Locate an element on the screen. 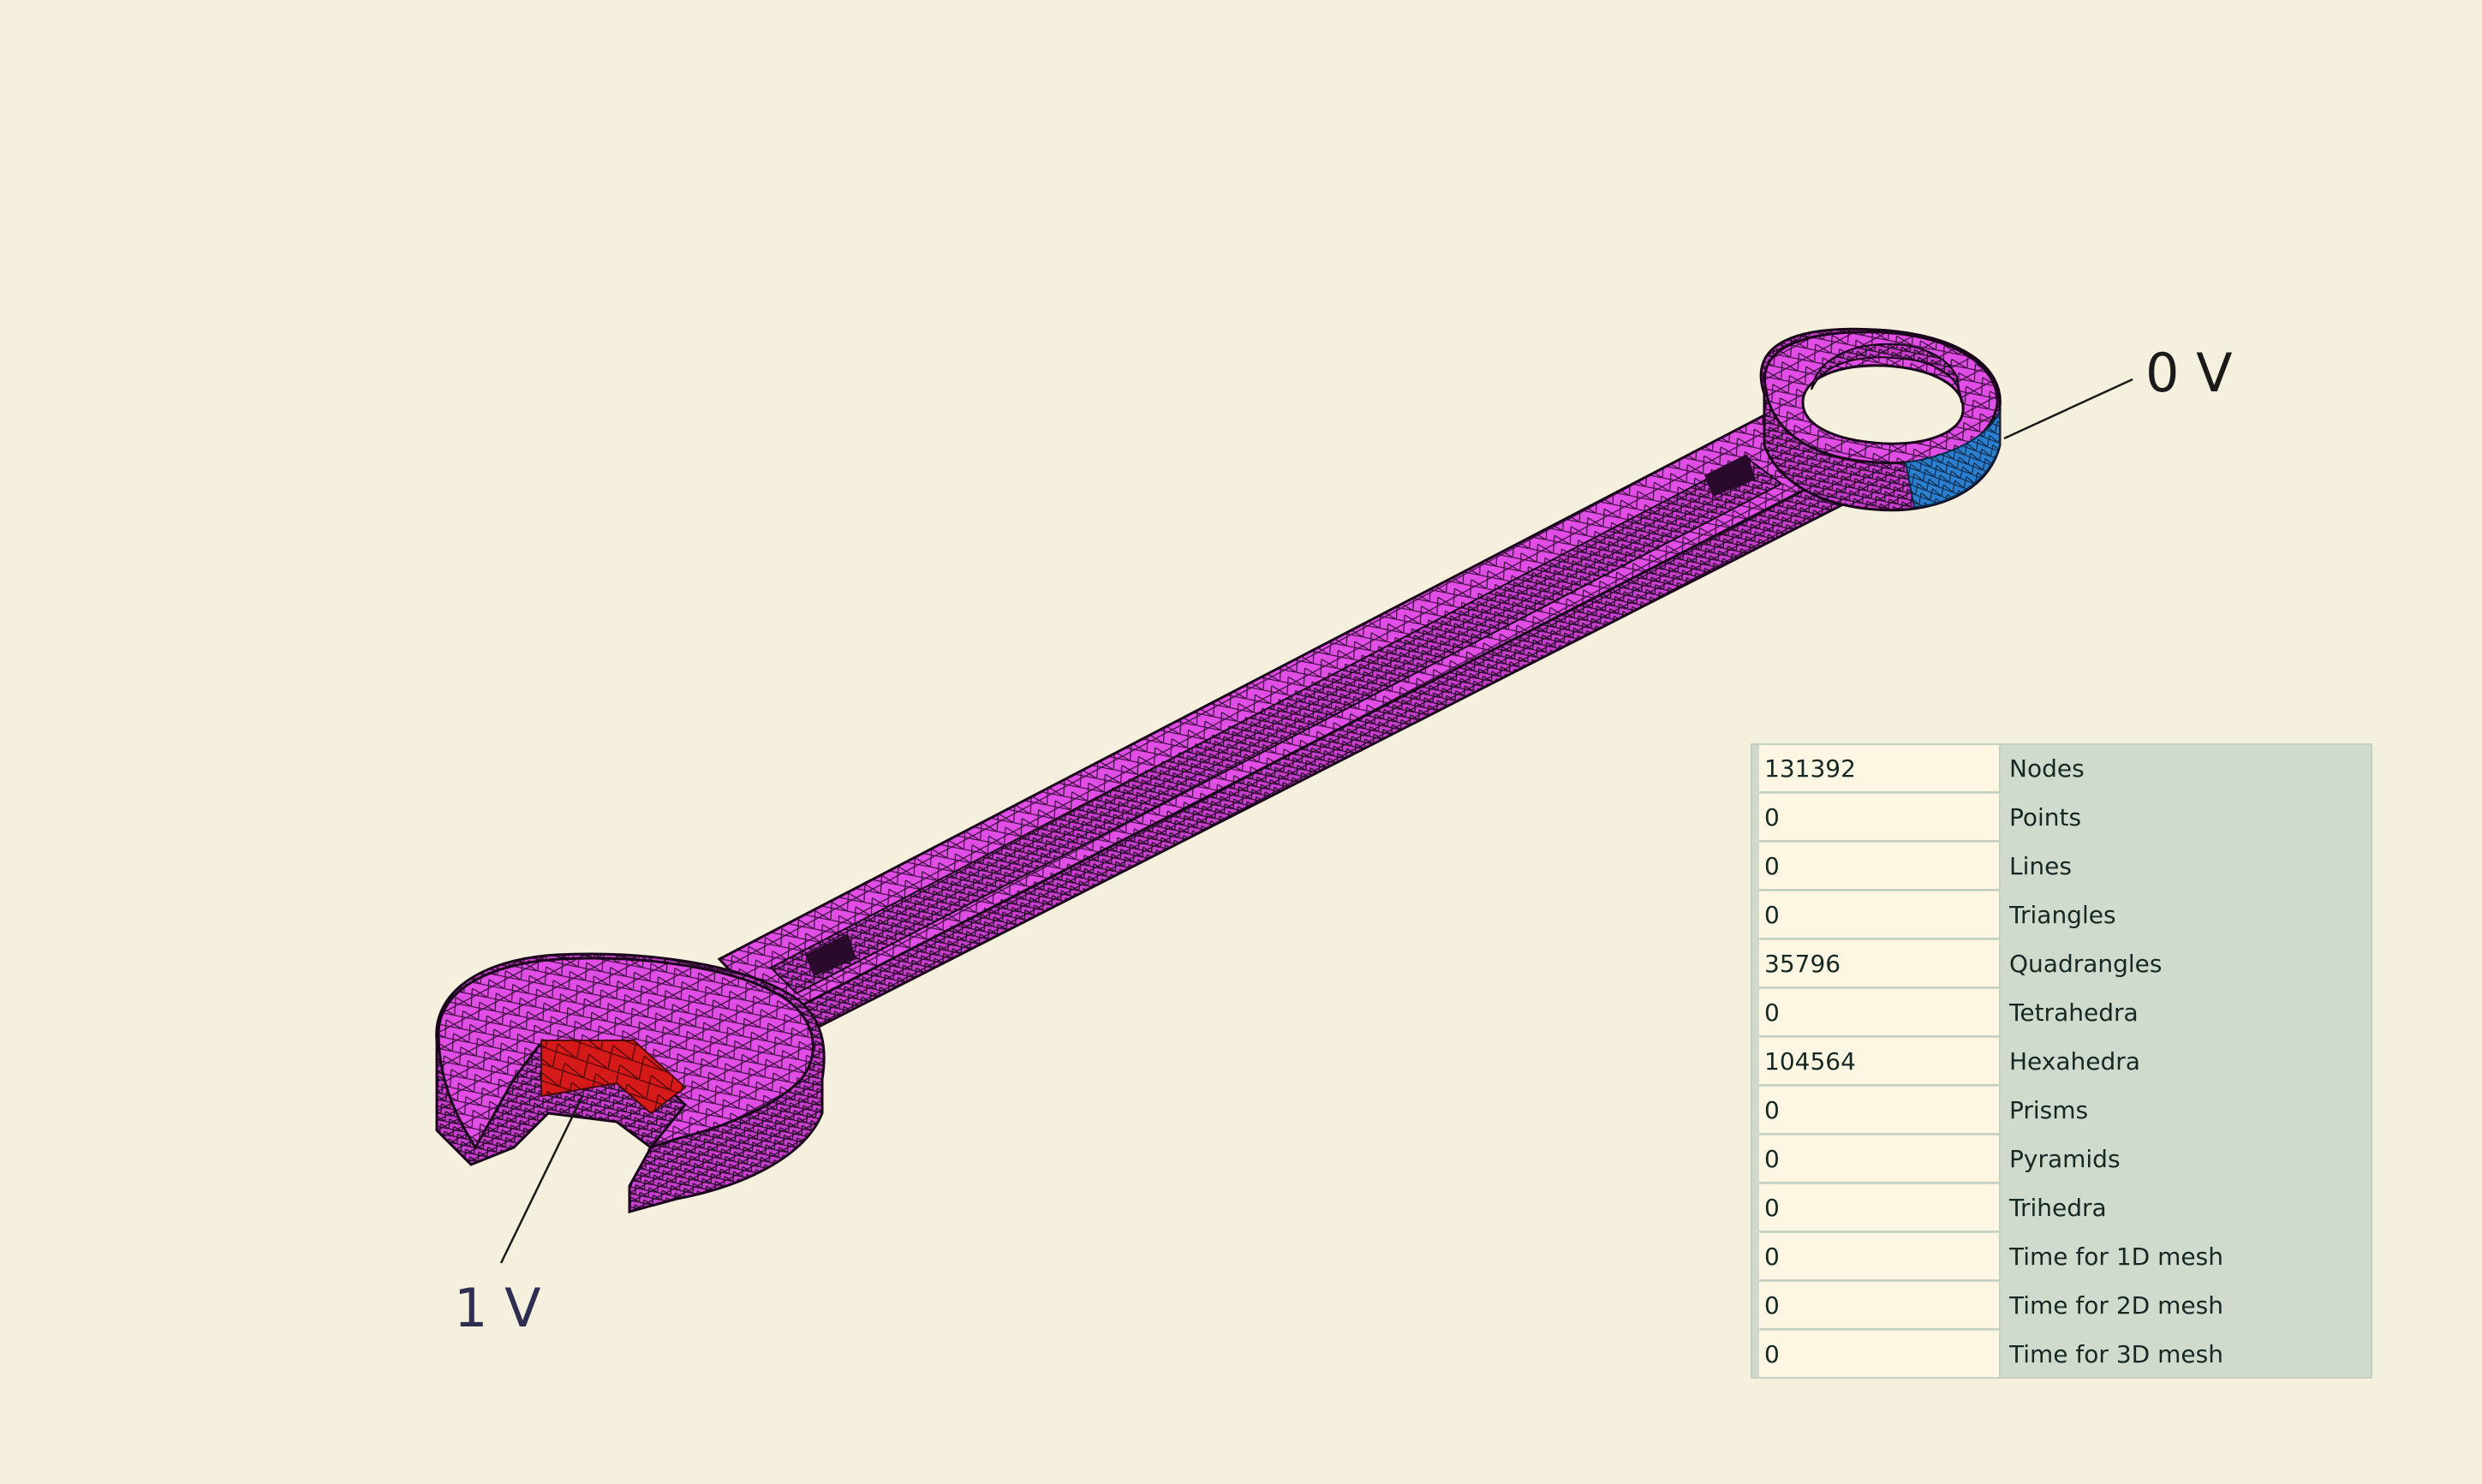  stat-row-triangles: 0 Triangles is located at coordinates (2063, 915).